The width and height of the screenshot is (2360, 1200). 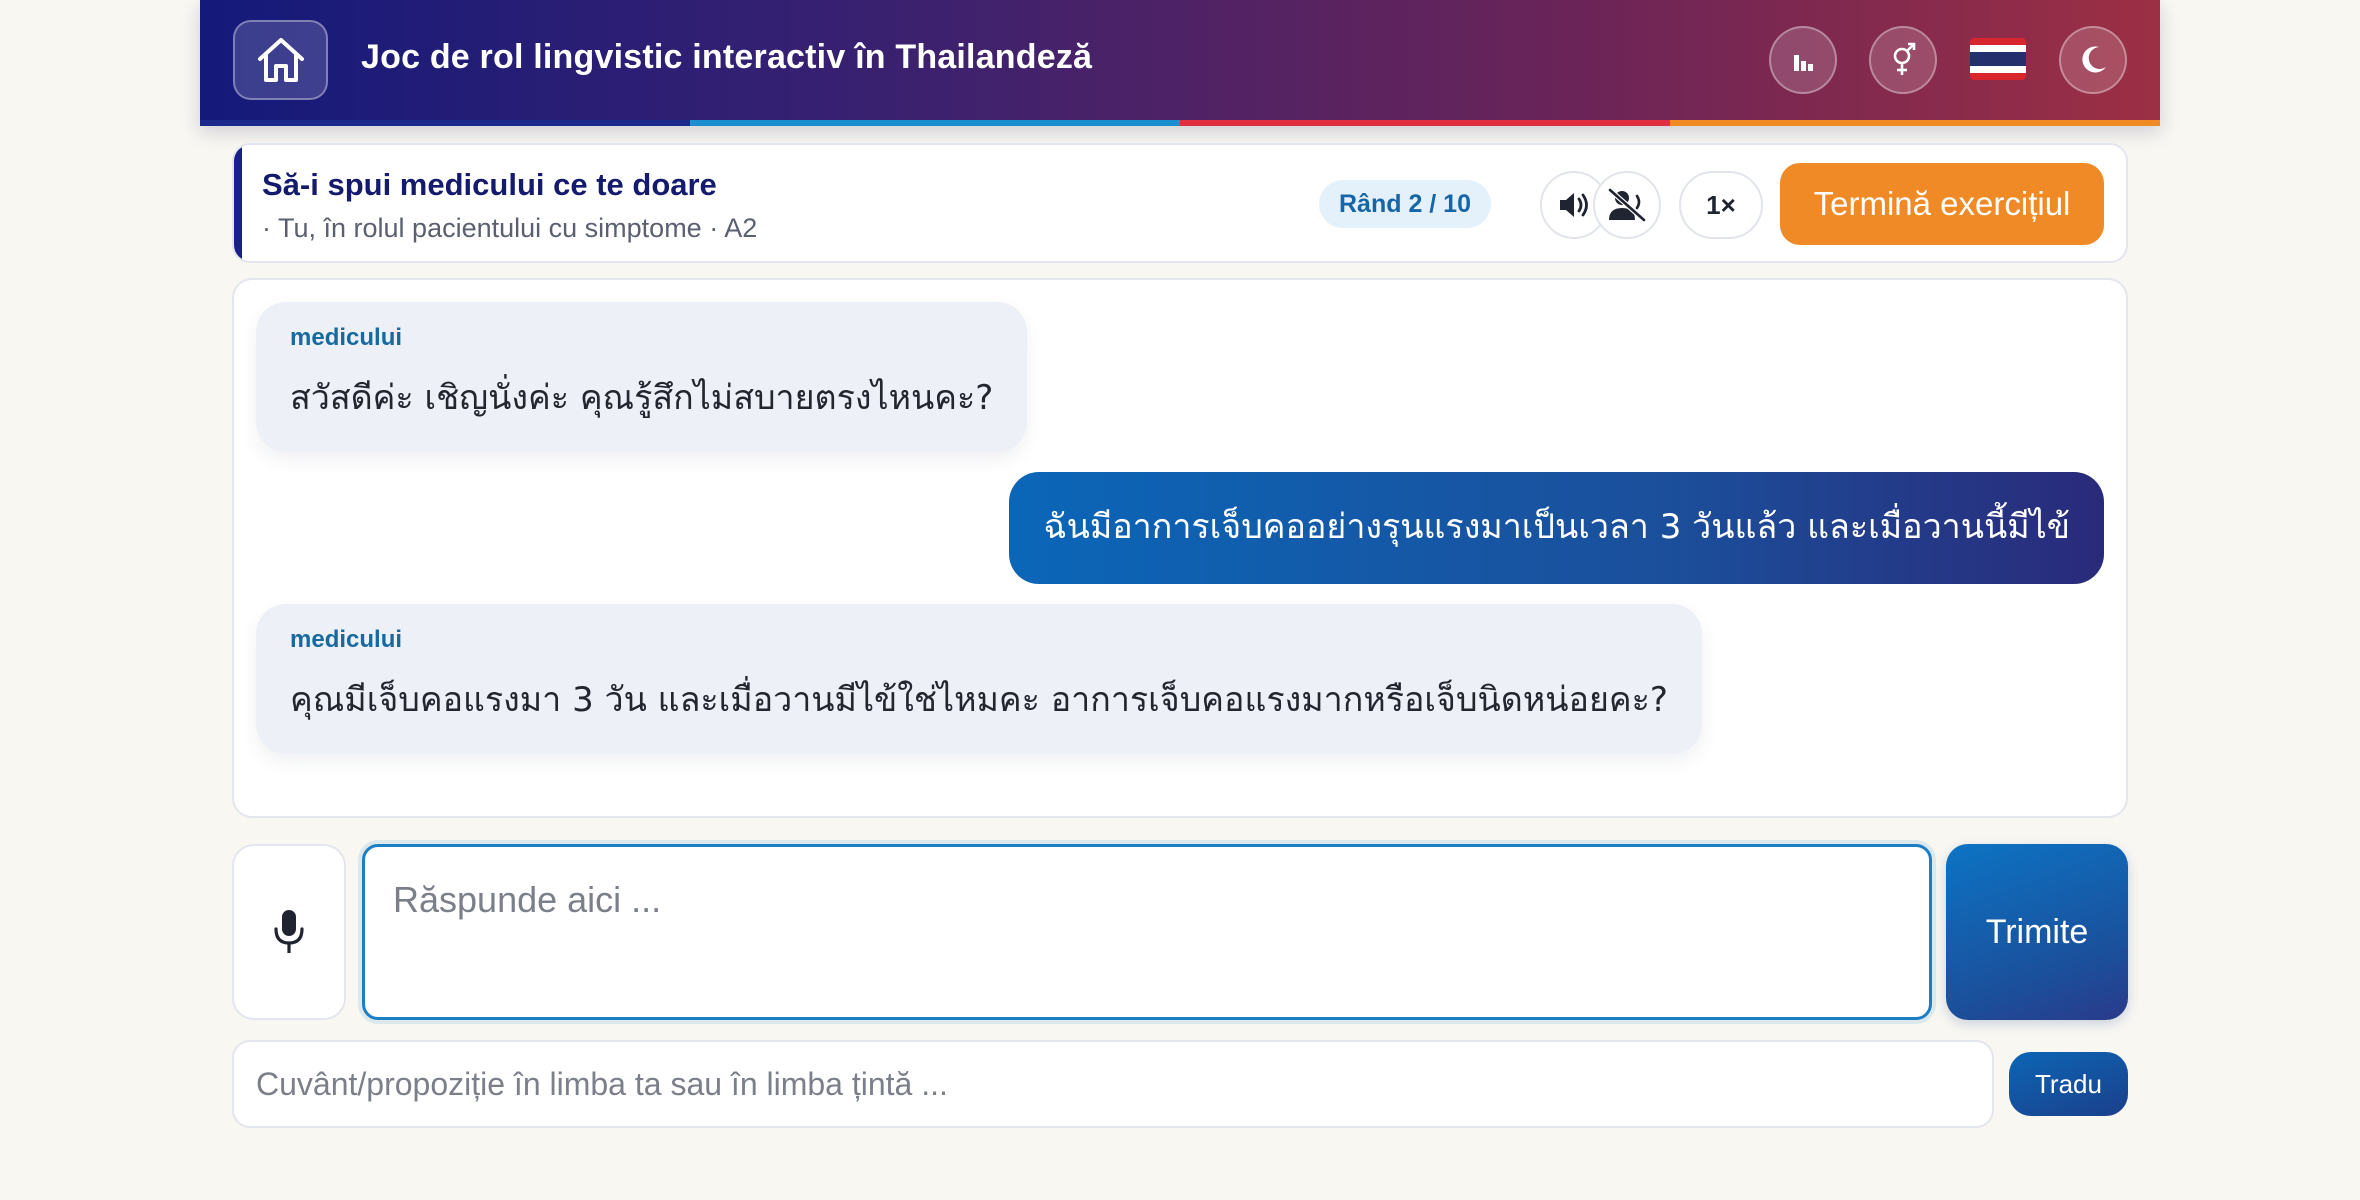 What do you see at coordinates (1998, 59) in the screenshot?
I see `thai-flag-icon` at bounding box center [1998, 59].